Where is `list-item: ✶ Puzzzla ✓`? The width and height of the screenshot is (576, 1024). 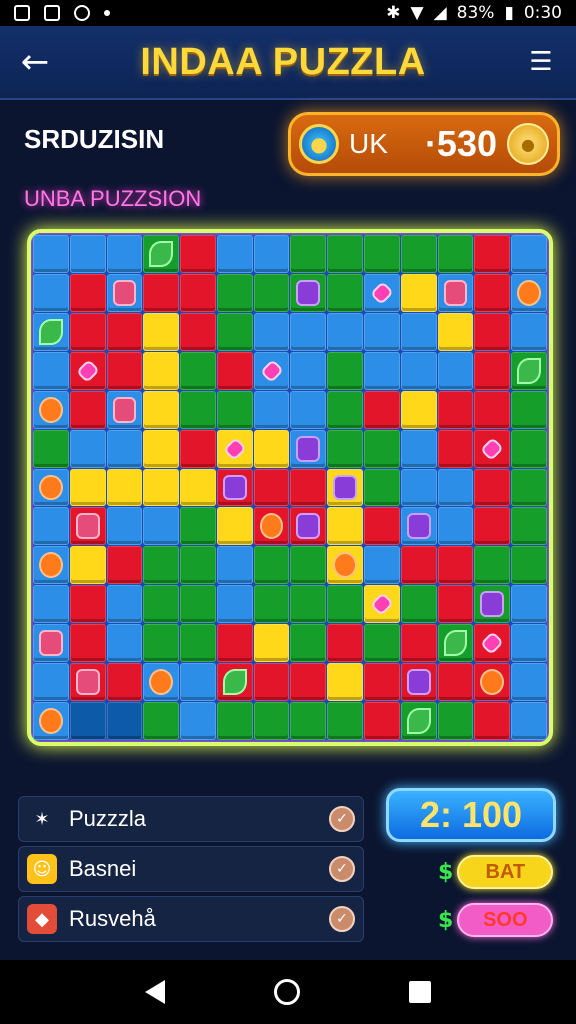
list-item: ✶ Puzzzla ✓ is located at coordinates (191, 819).